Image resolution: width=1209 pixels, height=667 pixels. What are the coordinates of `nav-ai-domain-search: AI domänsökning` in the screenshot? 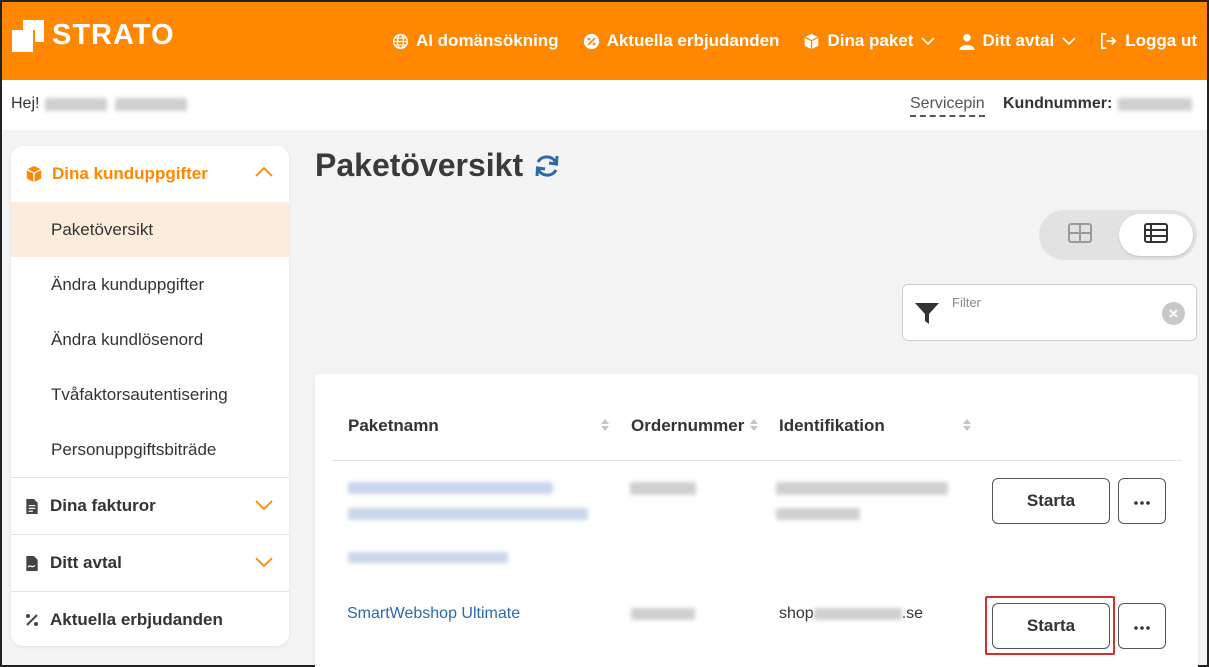 It's located at (475, 41).